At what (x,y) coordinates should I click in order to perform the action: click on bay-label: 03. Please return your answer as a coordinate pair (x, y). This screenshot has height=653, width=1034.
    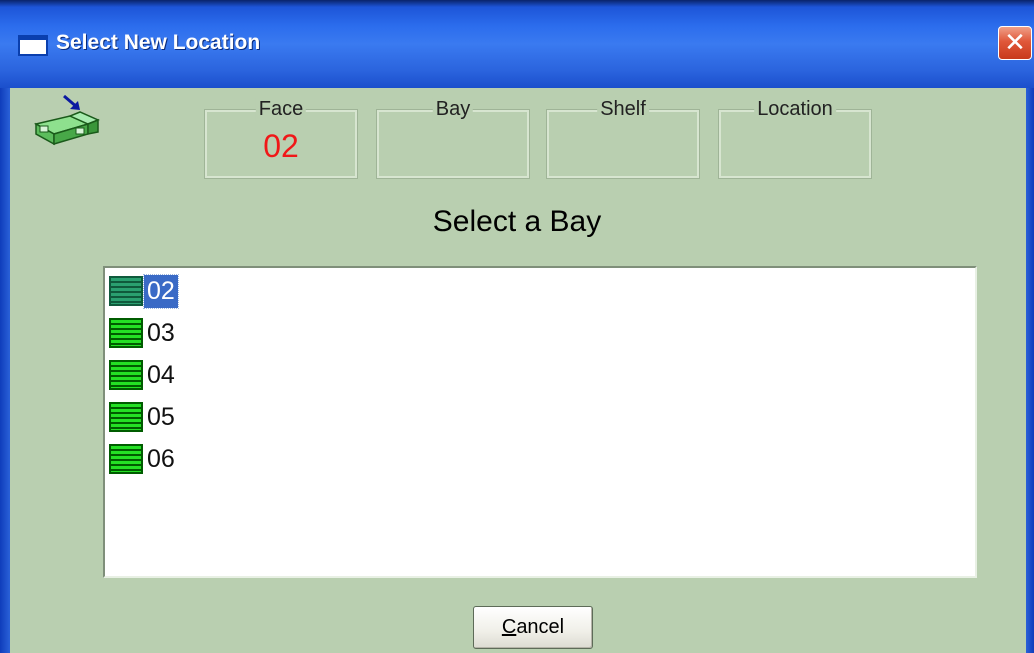
    Looking at the image, I should click on (161, 332).